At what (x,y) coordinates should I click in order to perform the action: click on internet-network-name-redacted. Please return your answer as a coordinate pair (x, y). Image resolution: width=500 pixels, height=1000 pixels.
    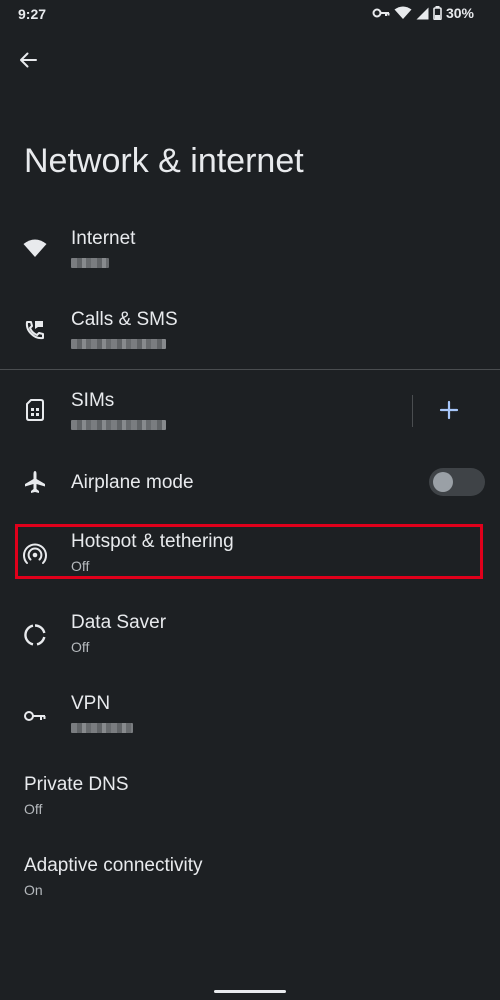
    Looking at the image, I should click on (90, 263).